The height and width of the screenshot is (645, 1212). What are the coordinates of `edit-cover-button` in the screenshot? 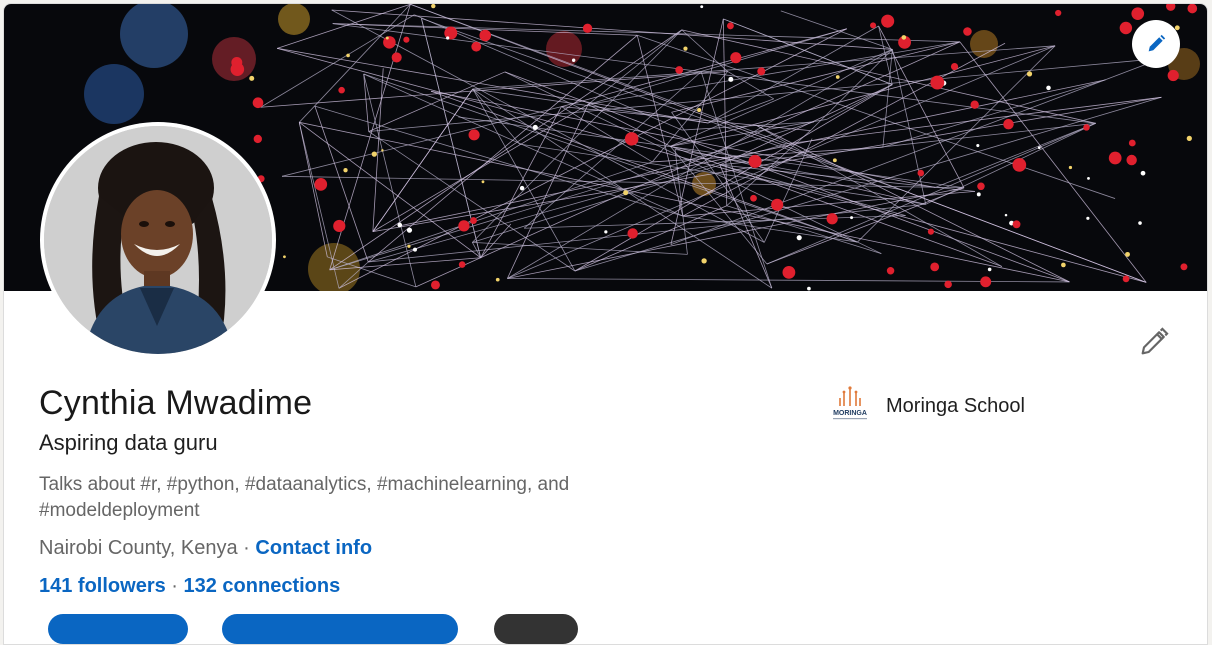 It's located at (1156, 44).